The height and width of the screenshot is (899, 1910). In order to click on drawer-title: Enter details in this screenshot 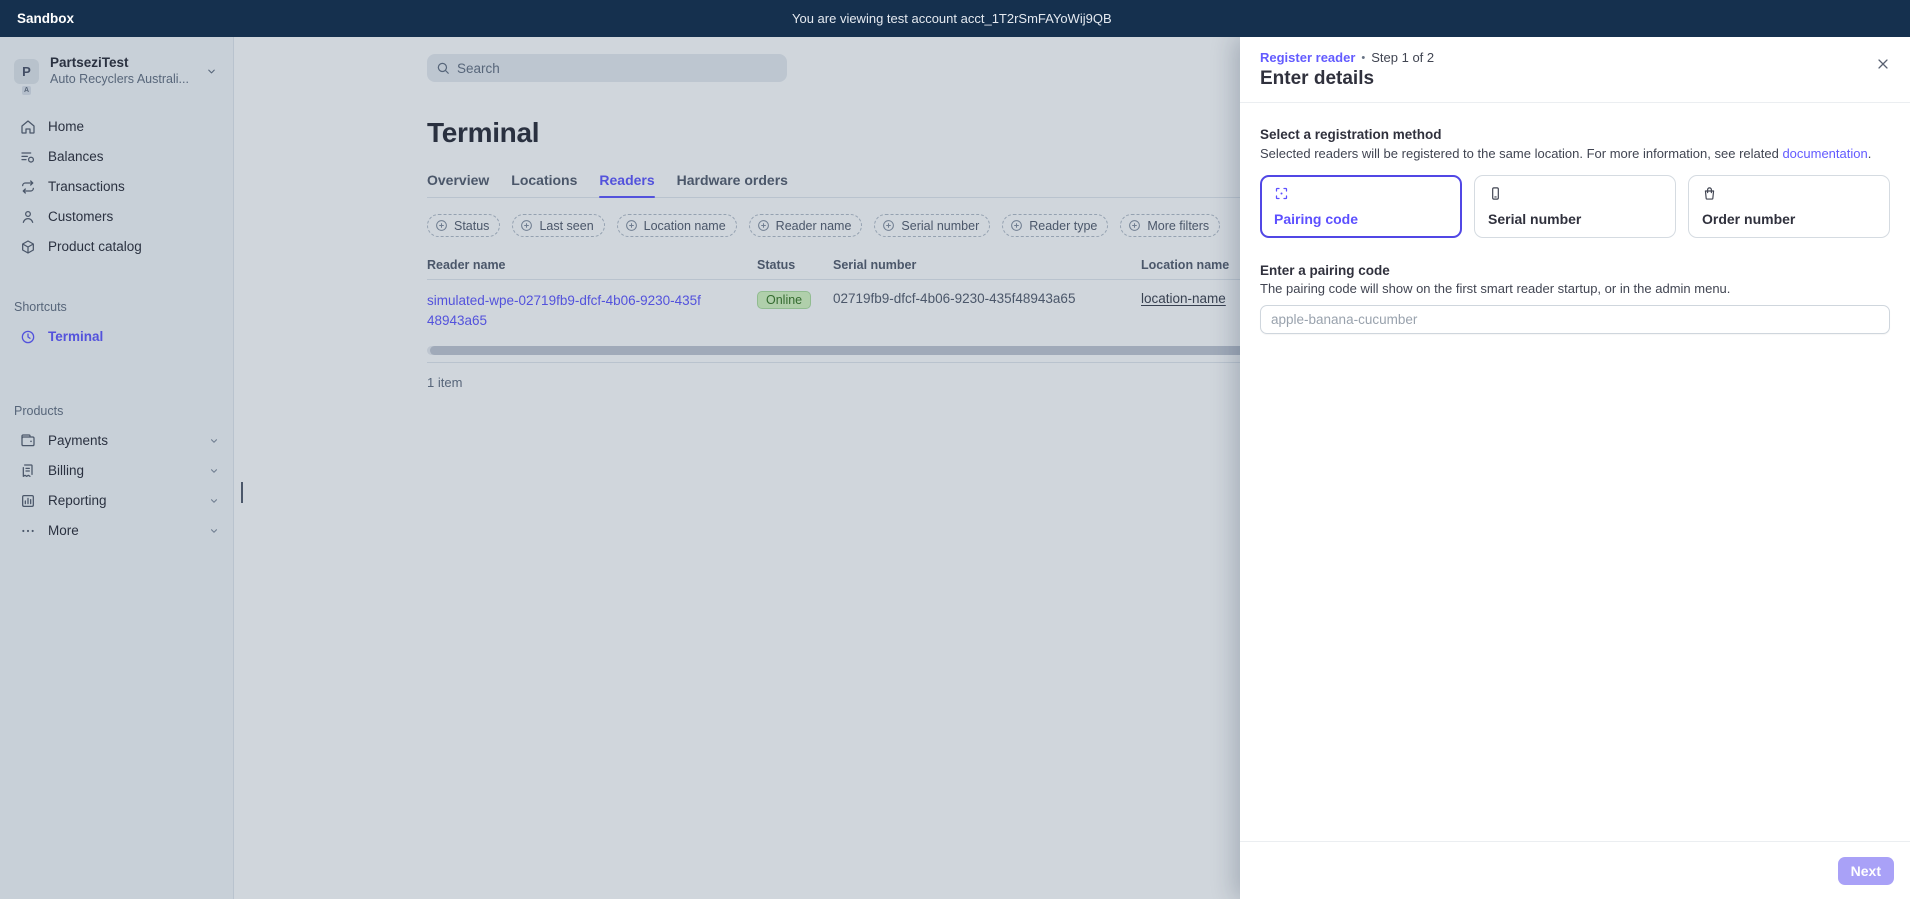, I will do `click(1317, 78)`.